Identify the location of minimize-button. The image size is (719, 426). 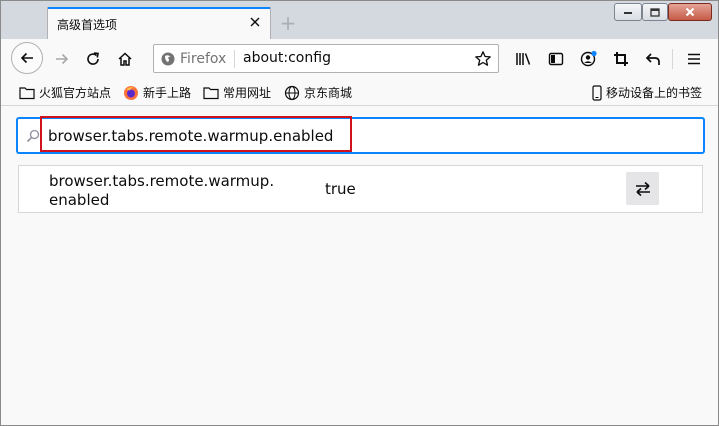
(628, 12).